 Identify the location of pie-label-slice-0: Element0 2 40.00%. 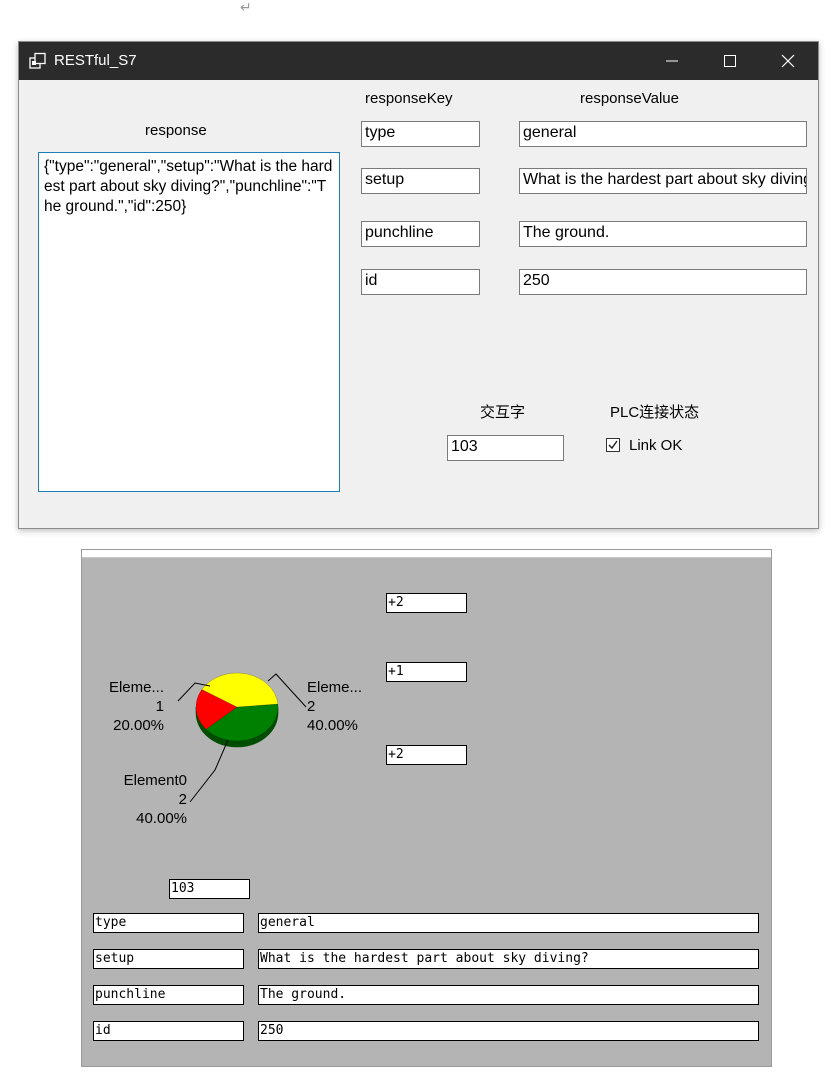
(151, 799).